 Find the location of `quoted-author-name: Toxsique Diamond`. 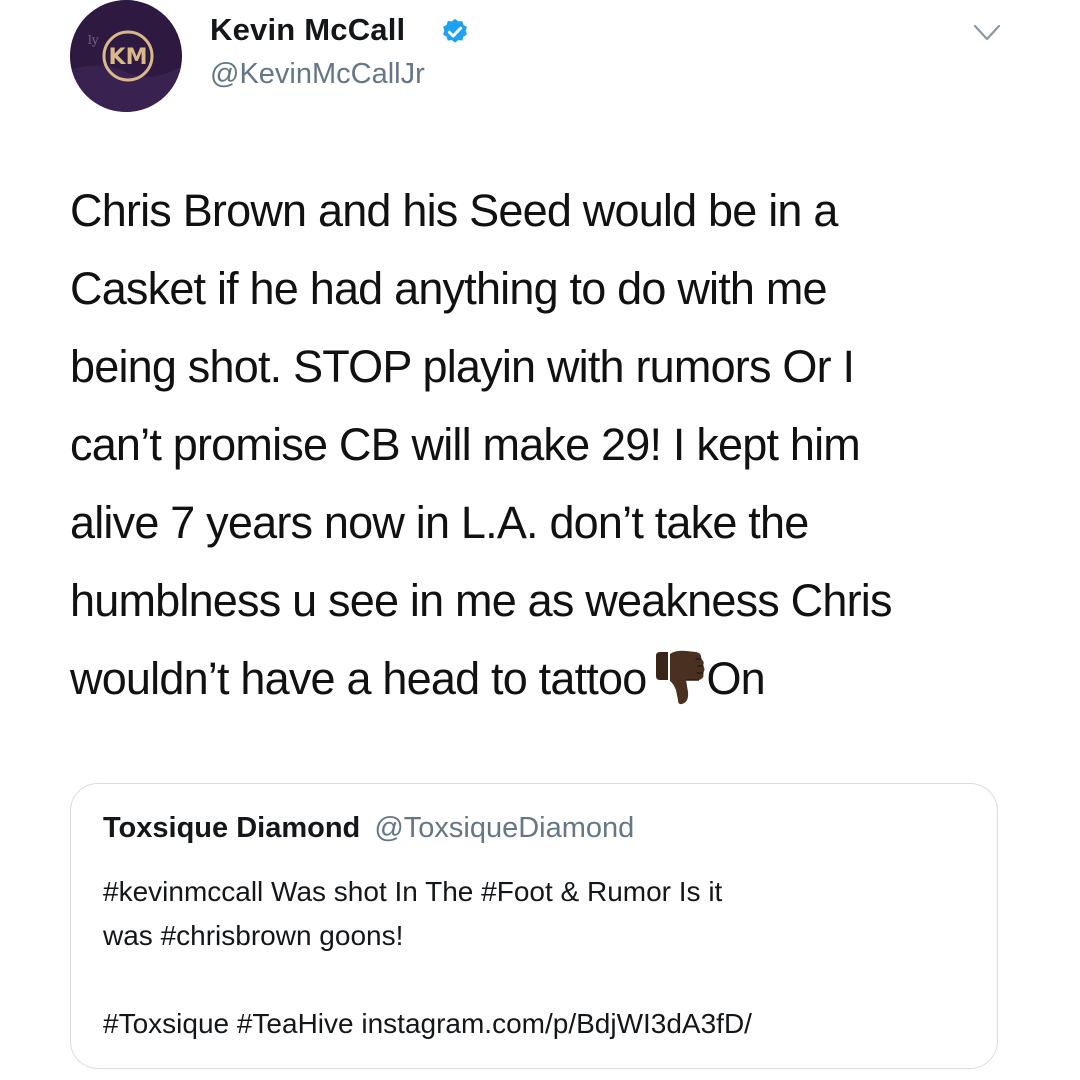

quoted-author-name: Toxsique Diamond is located at coordinates (231, 828).